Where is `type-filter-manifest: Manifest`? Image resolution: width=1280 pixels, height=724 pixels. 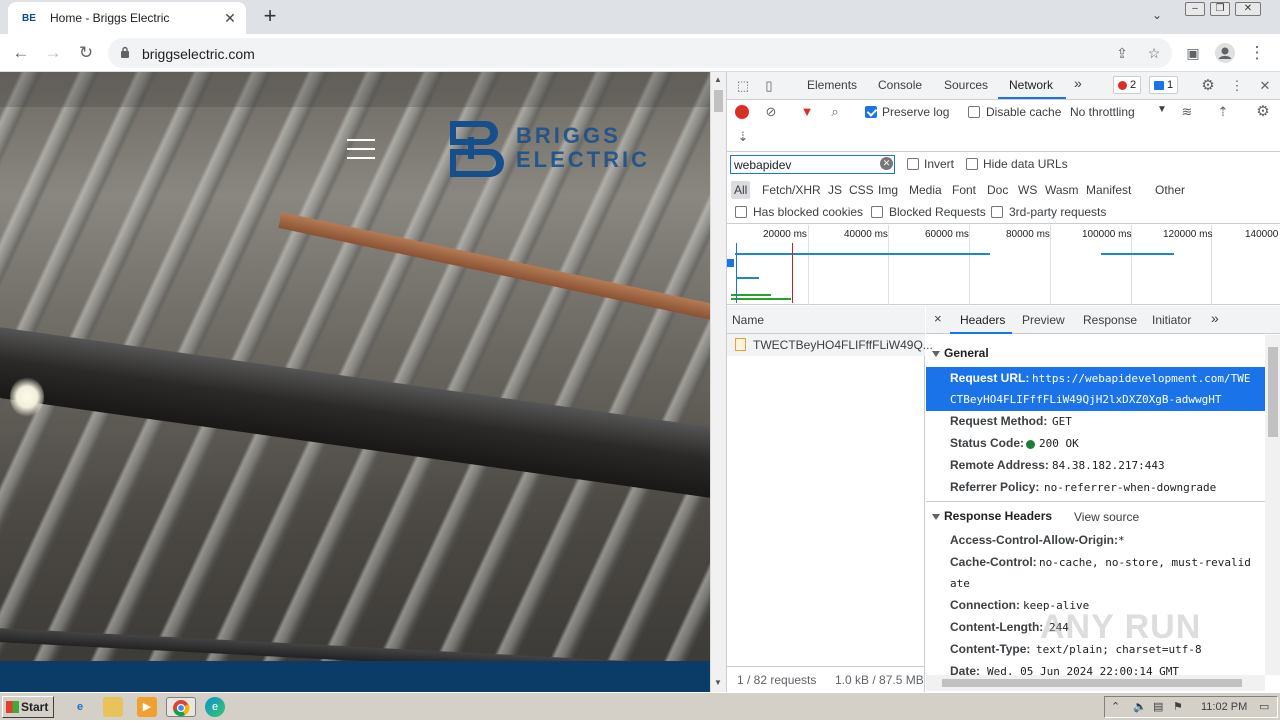 type-filter-manifest: Manifest is located at coordinates (1108, 190).